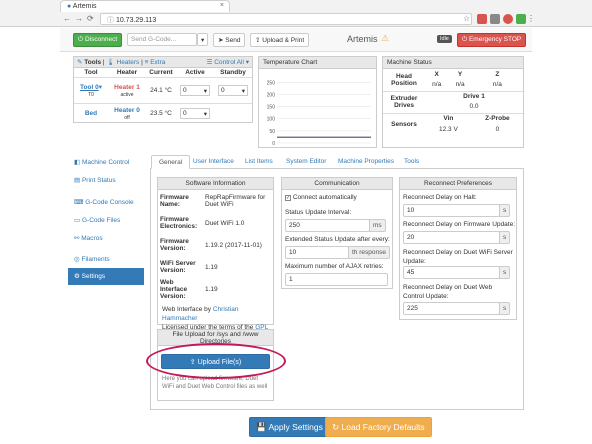 The image size is (592, 444). What do you see at coordinates (336, 279) in the screenshot?
I see `ajax-input: 1` at bounding box center [336, 279].